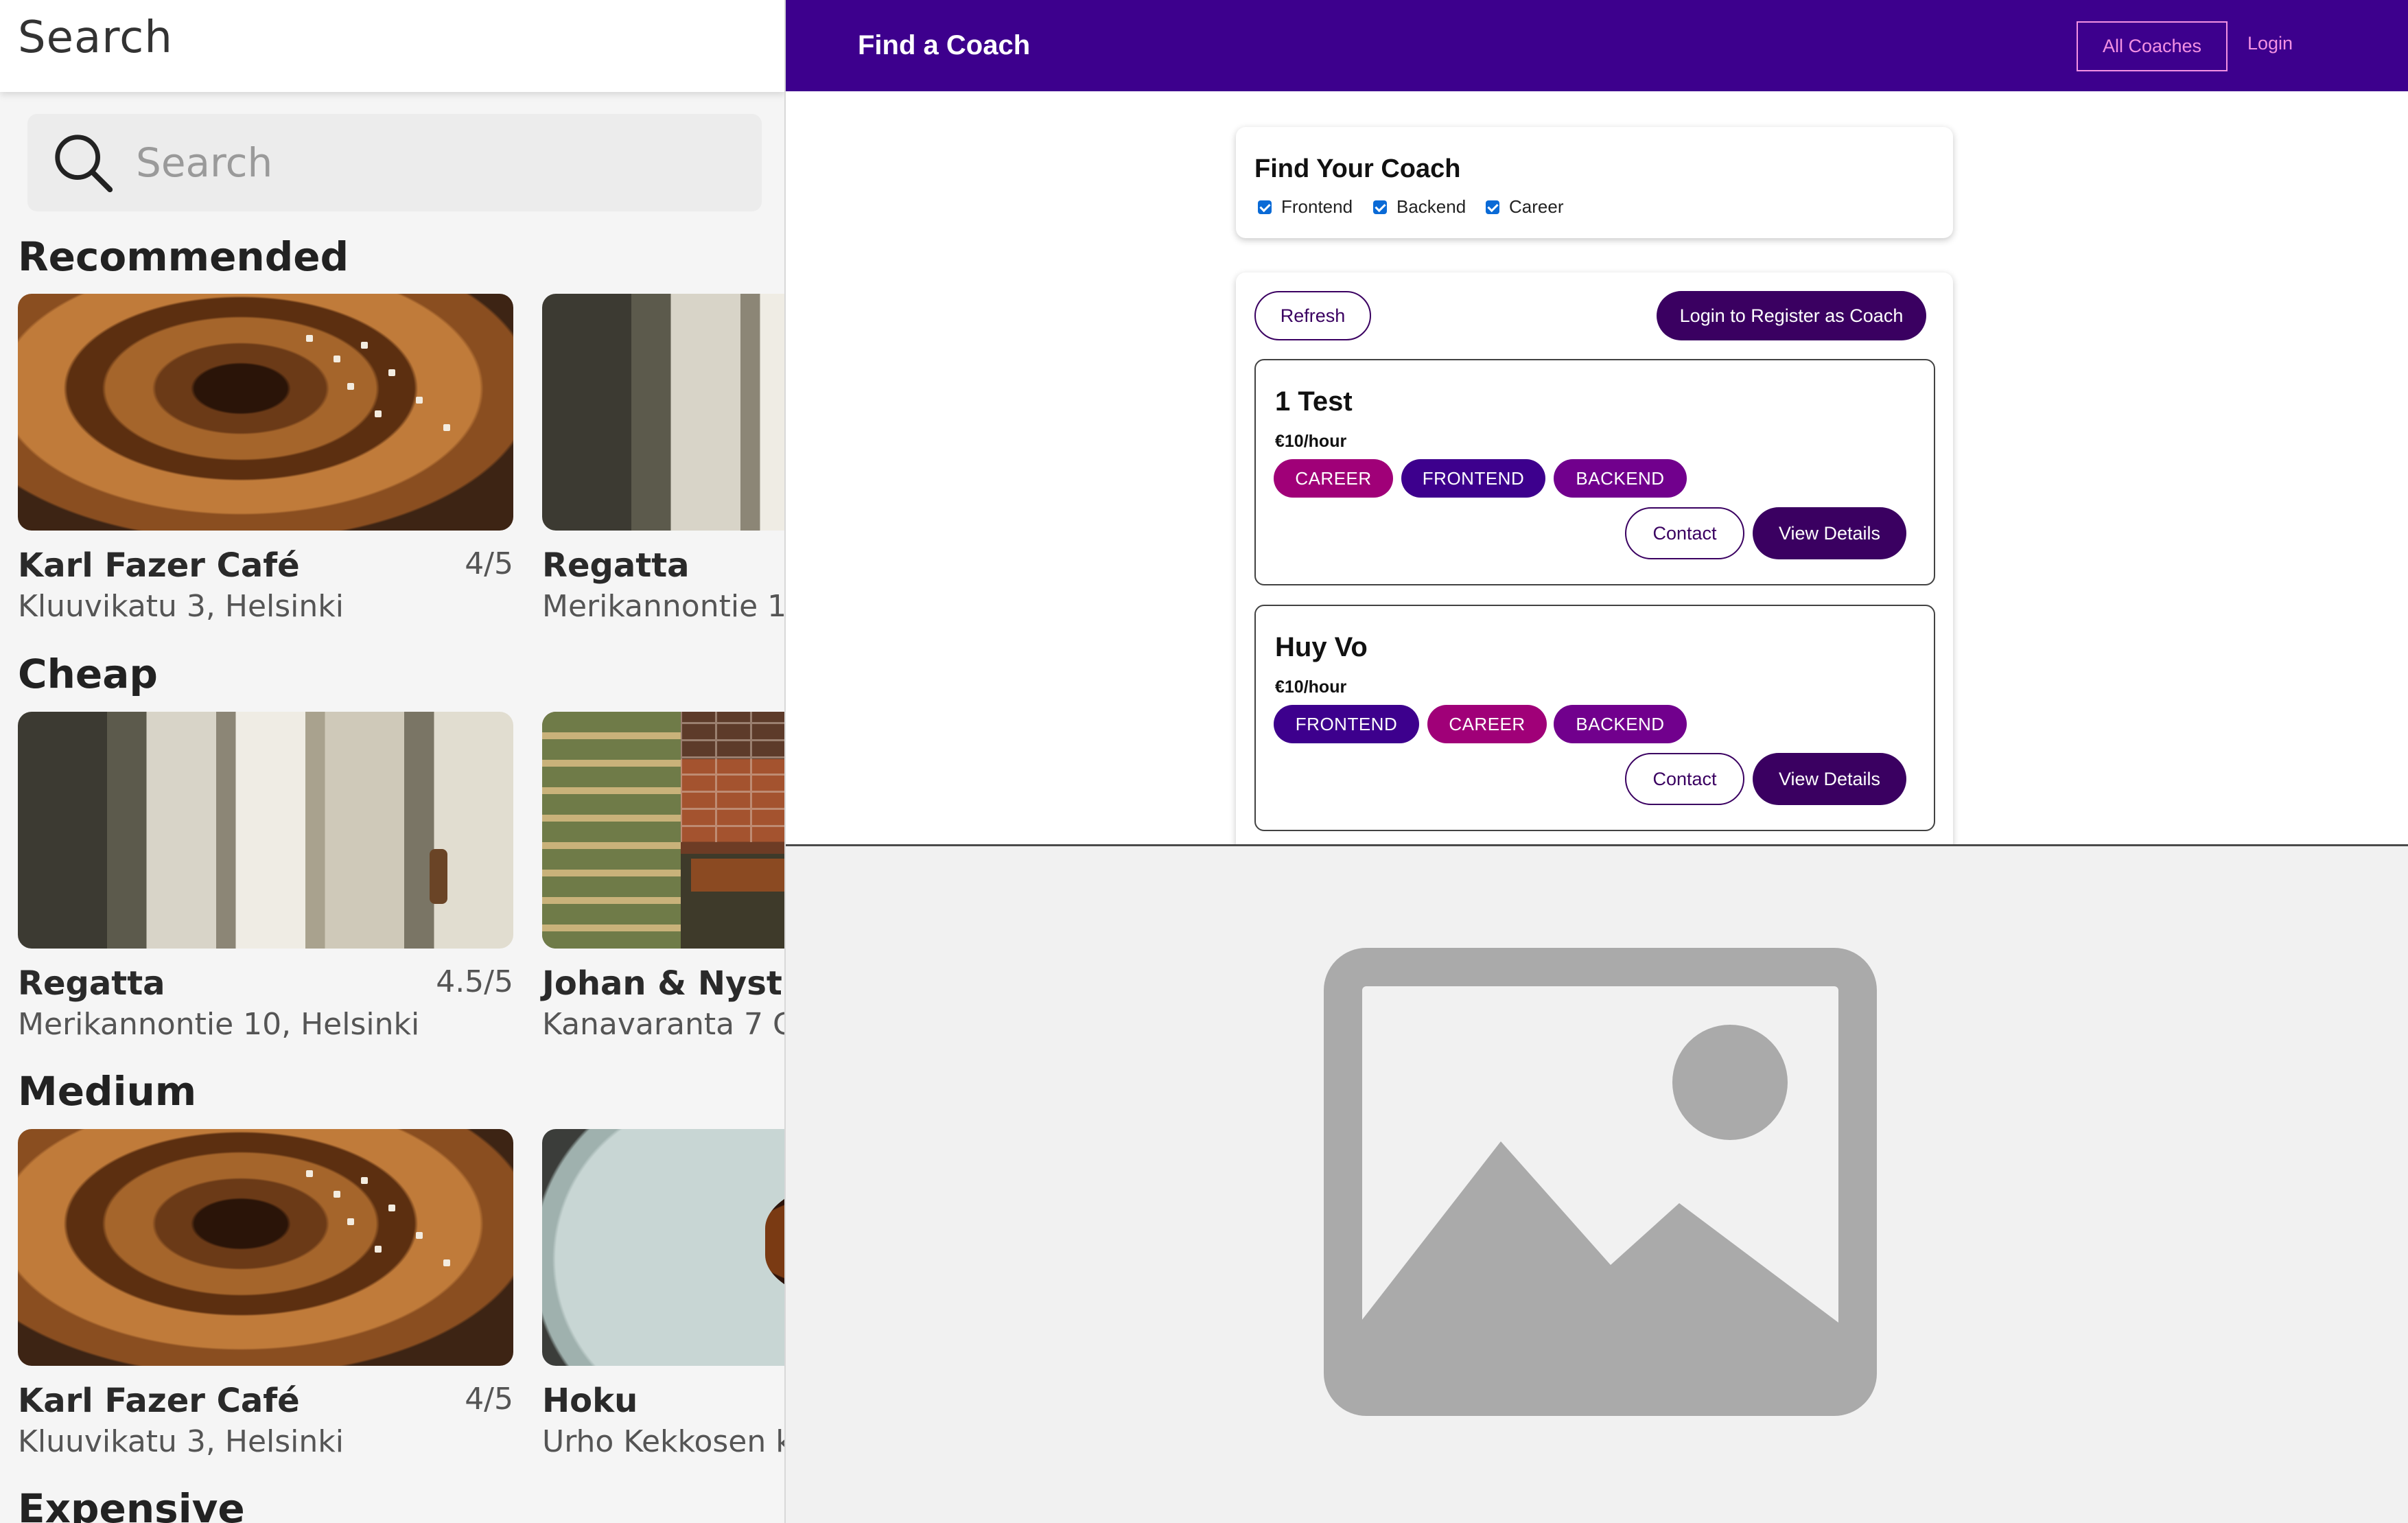  Describe the element at coordinates (96, 38) in the screenshot. I see `app-bar-title: Search` at that location.